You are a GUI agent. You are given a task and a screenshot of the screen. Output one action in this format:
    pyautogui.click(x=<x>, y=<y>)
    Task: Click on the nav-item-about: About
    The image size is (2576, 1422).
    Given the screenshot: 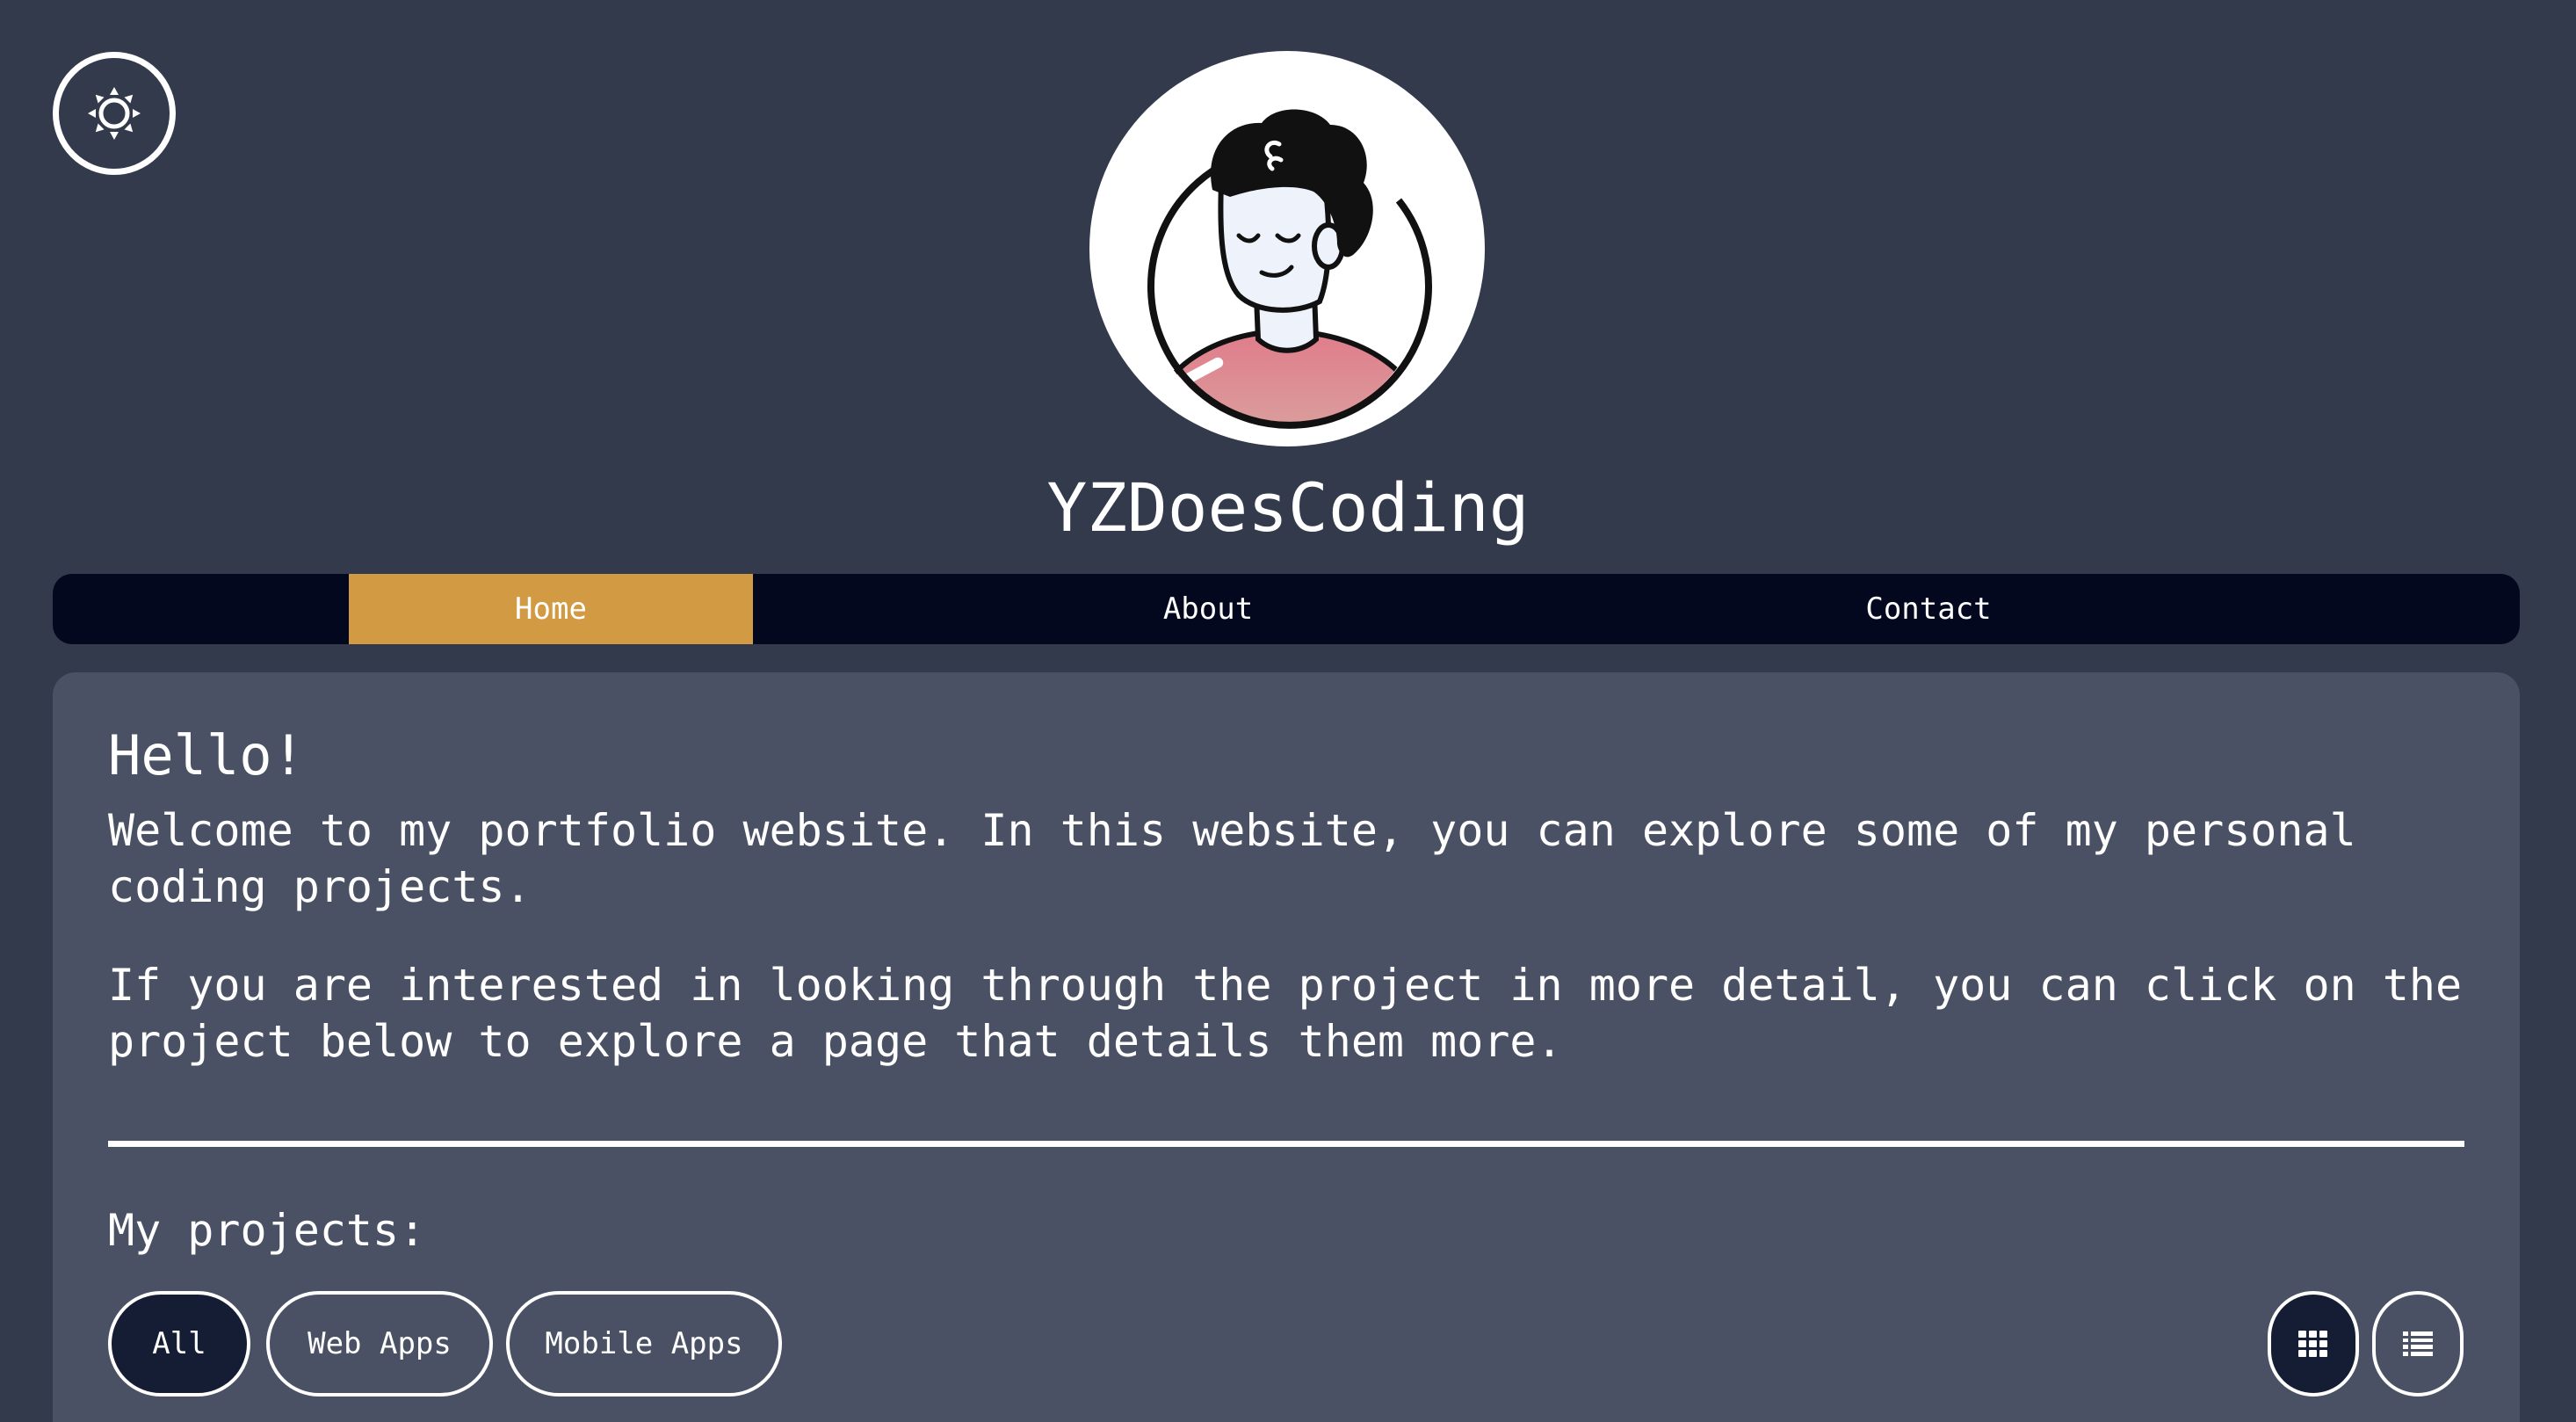 What is the action you would take?
    pyautogui.click(x=1208, y=609)
    